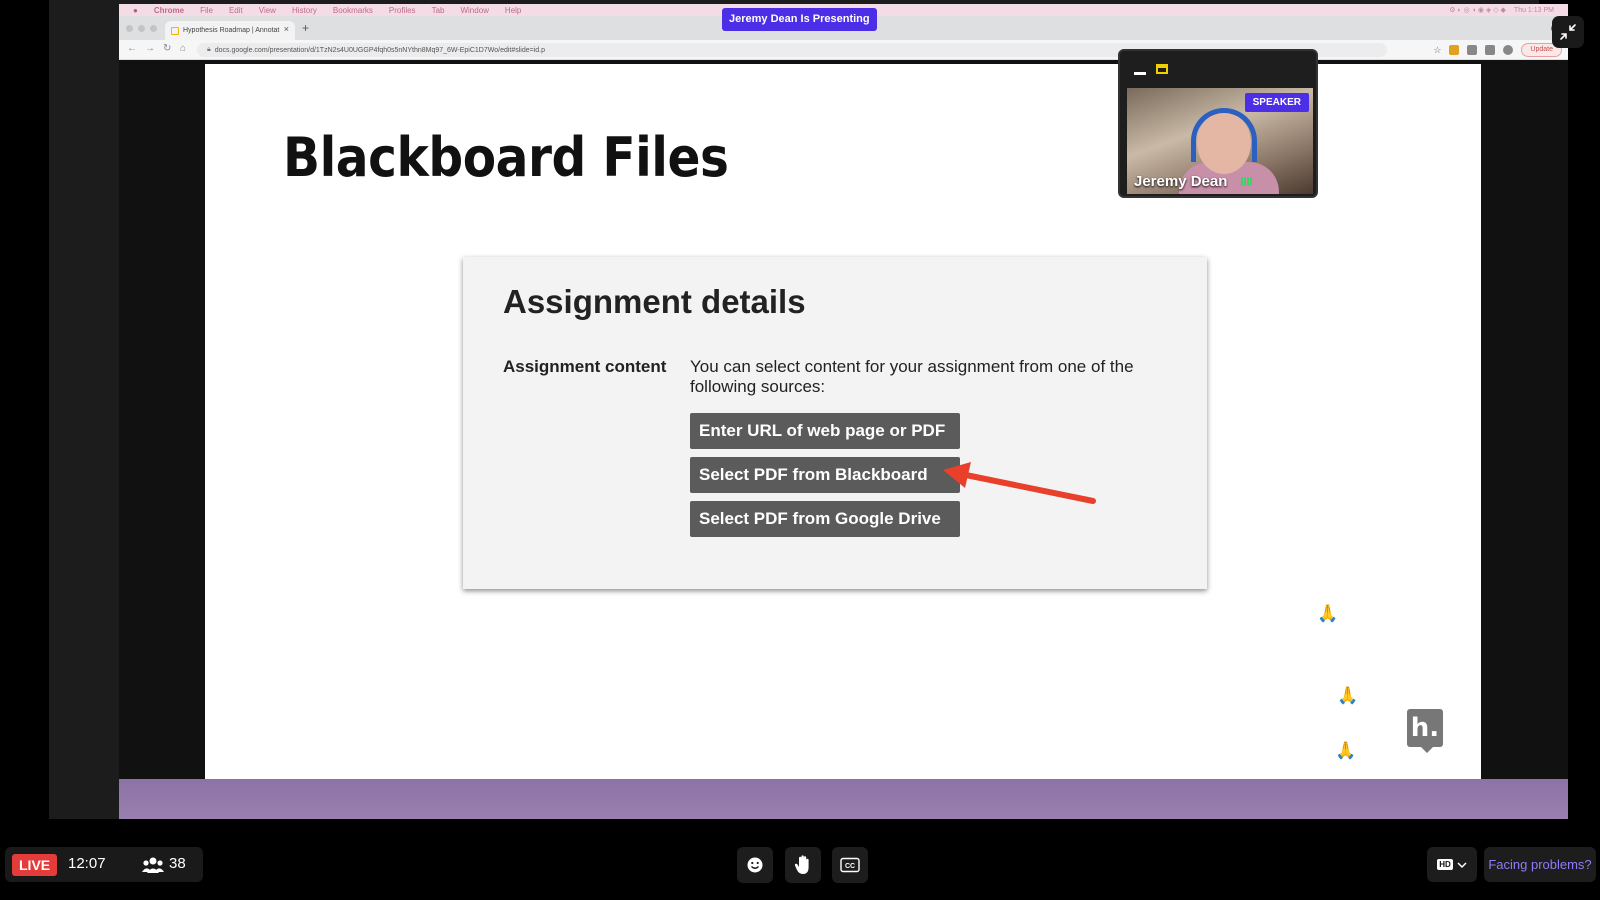 This screenshot has height=900, width=1600. I want to click on viewer-count: 38, so click(177, 863).